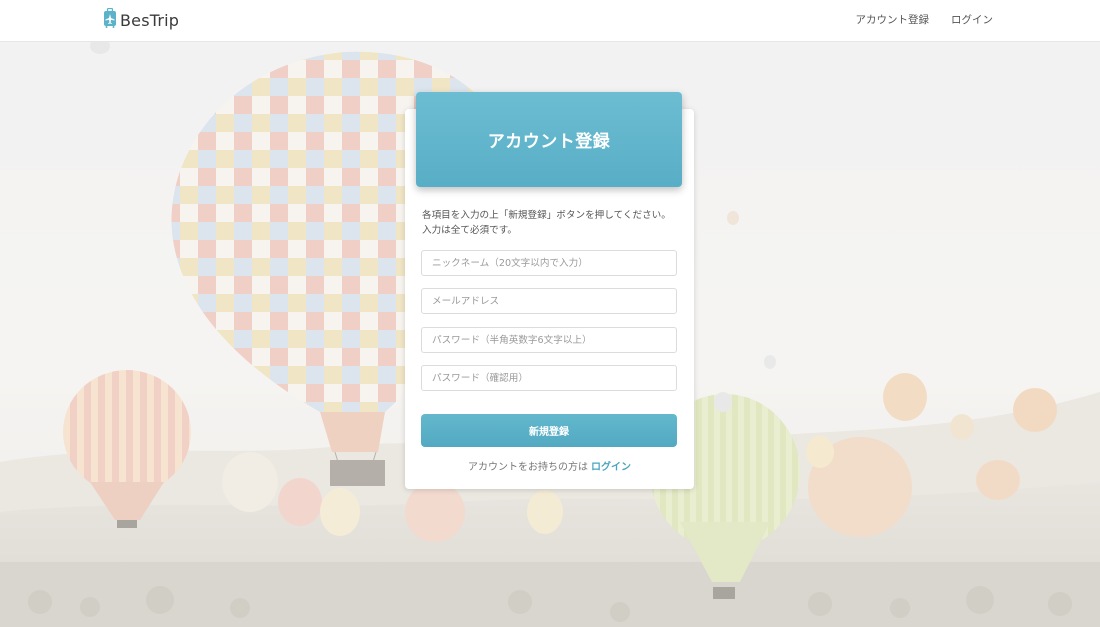 The width and height of the screenshot is (1100, 627). What do you see at coordinates (546, 215) in the screenshot?
I see `instructions-line-1: 各項目を入力の上「新規登録」ボタンを押してください。` at bounding box center [546, 215].